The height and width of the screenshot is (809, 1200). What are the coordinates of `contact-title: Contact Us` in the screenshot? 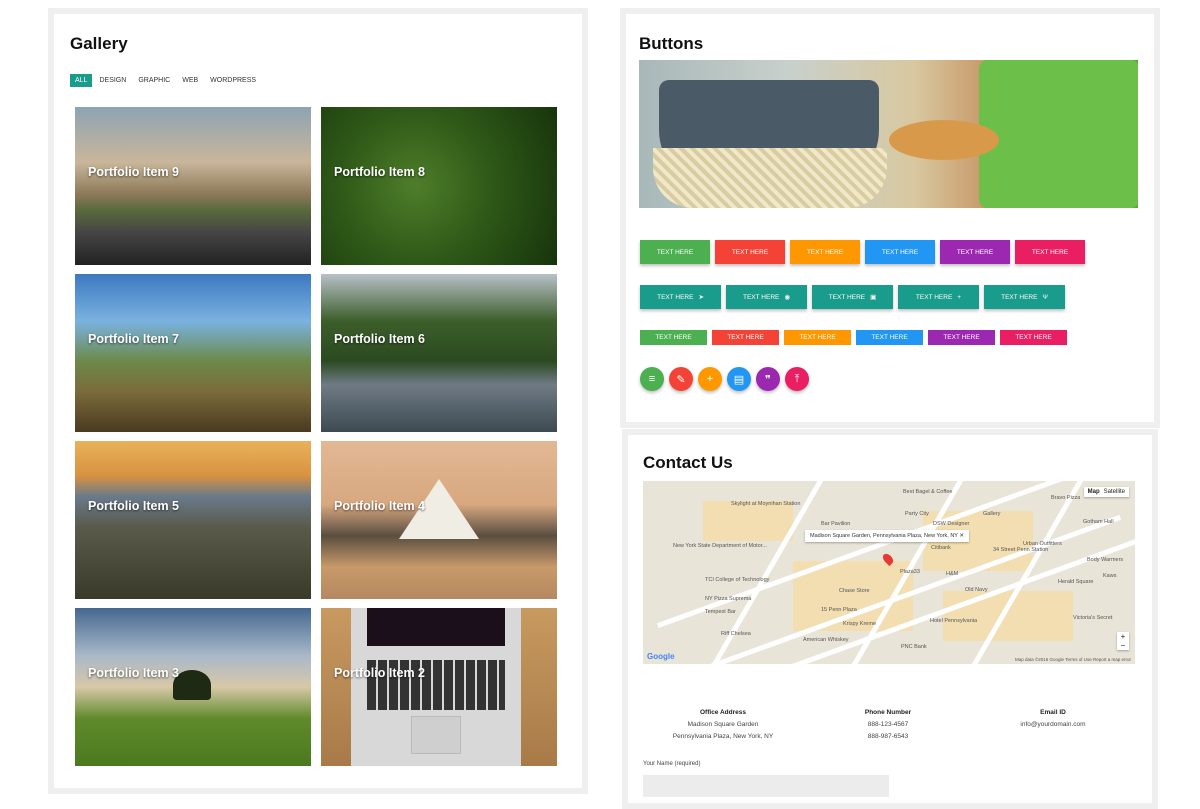 It's located at (688, 462).